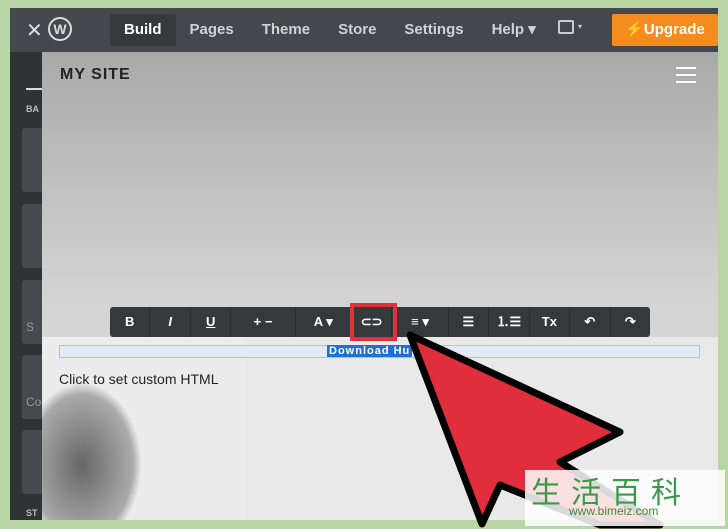 This screenshot has width=728, height=529. Describe the element at coordinates (614, 511) in the screenshot. I see `watermark-url: www.bimeiz.com` at that location.